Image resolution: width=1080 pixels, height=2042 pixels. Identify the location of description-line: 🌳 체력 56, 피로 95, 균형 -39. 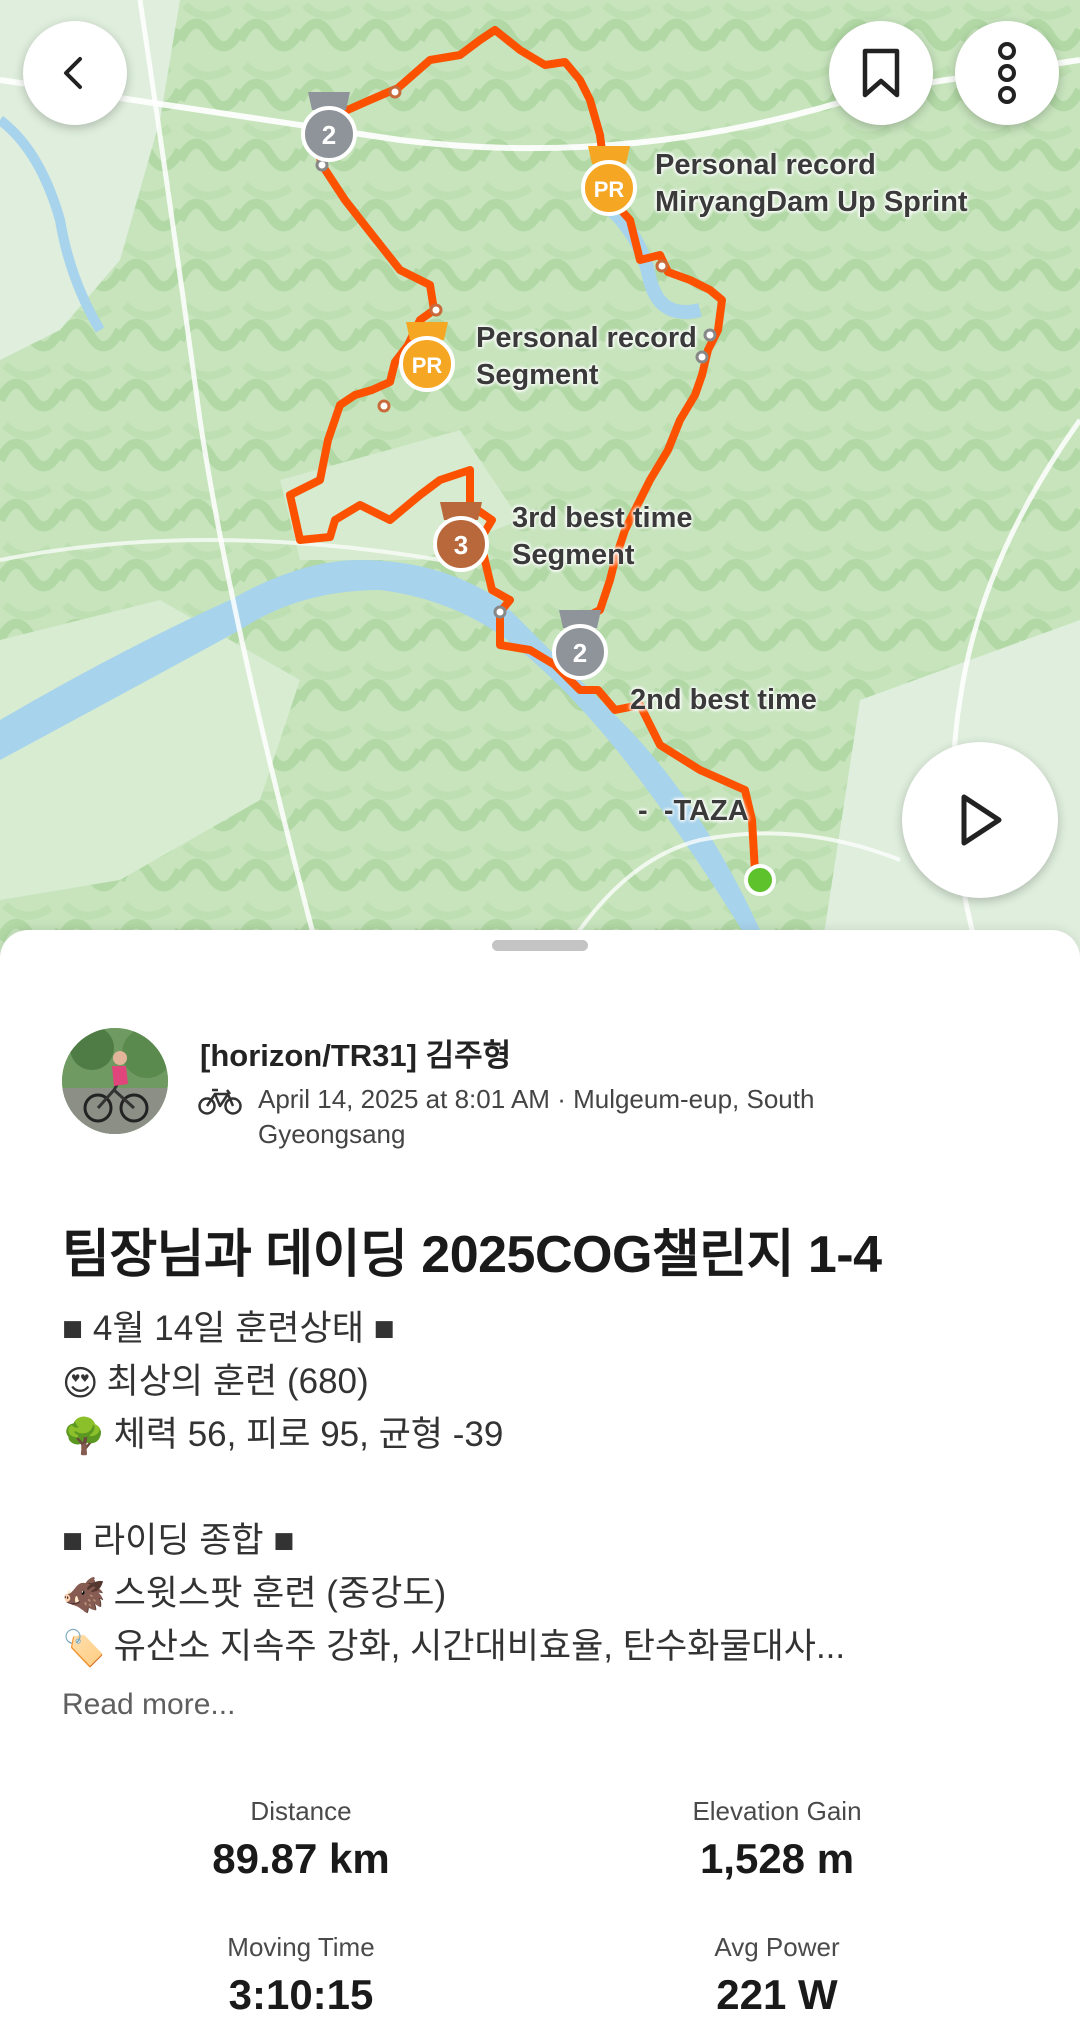
(552, 1434).